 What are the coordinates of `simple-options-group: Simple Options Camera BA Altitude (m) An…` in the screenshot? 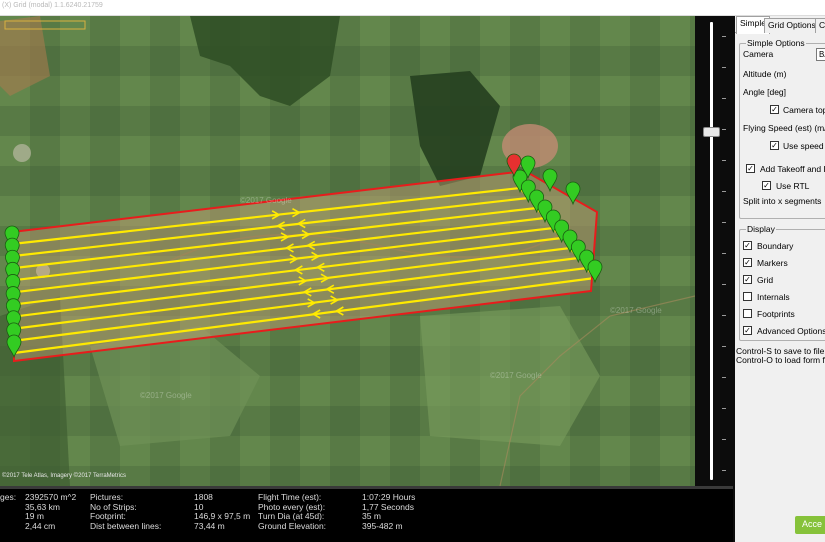 It's located at (782, 128).